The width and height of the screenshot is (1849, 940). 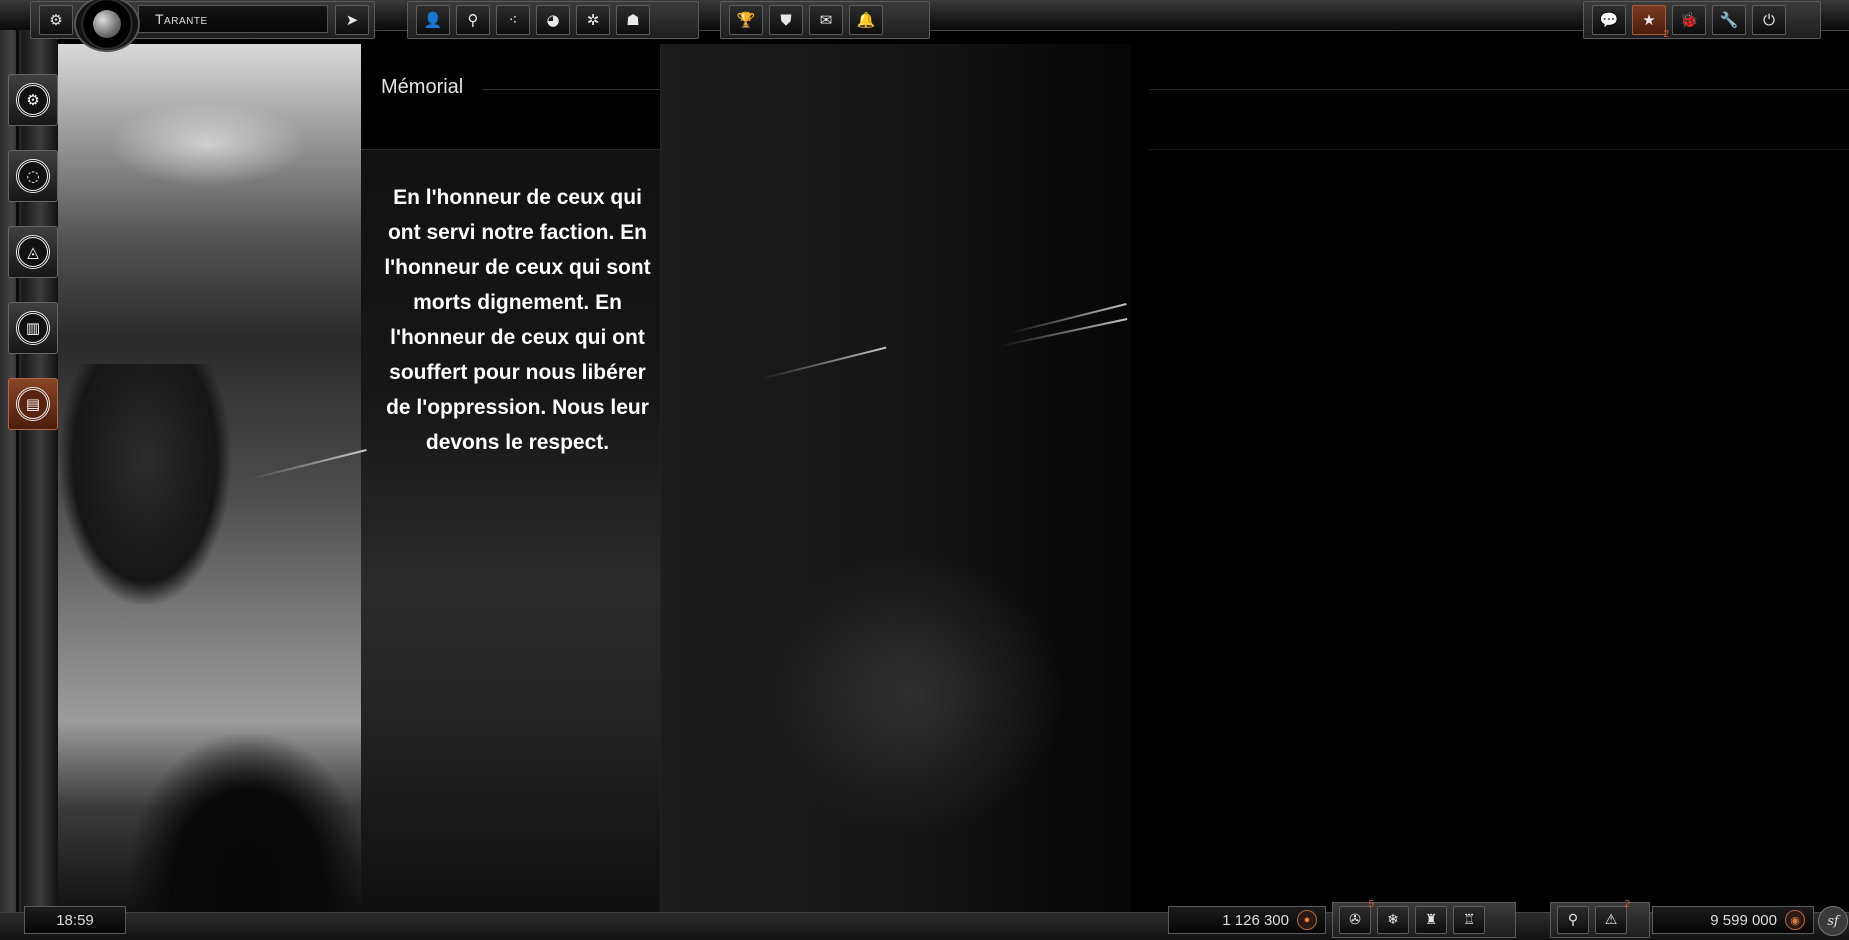 I want to click on tower-alt-button: ♖, so click(x=1469, y=920).